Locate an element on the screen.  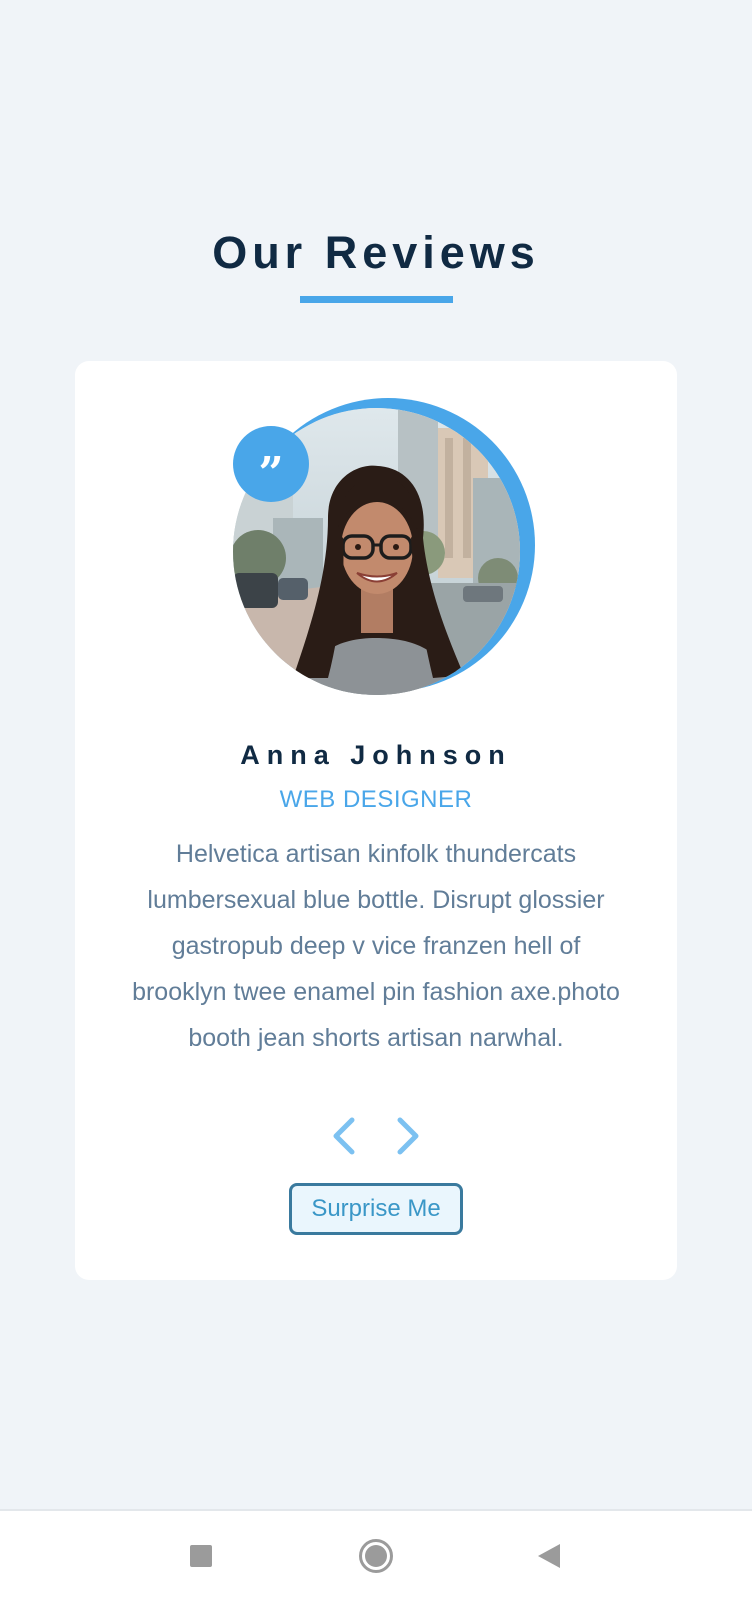
next-button is located at coordinates (408, 1136).